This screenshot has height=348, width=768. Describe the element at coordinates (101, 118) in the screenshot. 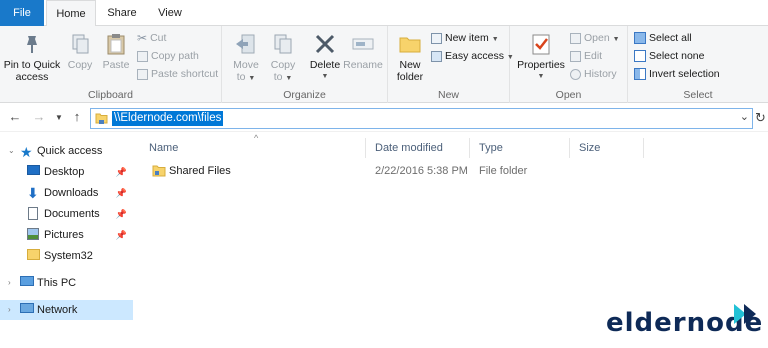

I see `network-folder-icon` at that location.